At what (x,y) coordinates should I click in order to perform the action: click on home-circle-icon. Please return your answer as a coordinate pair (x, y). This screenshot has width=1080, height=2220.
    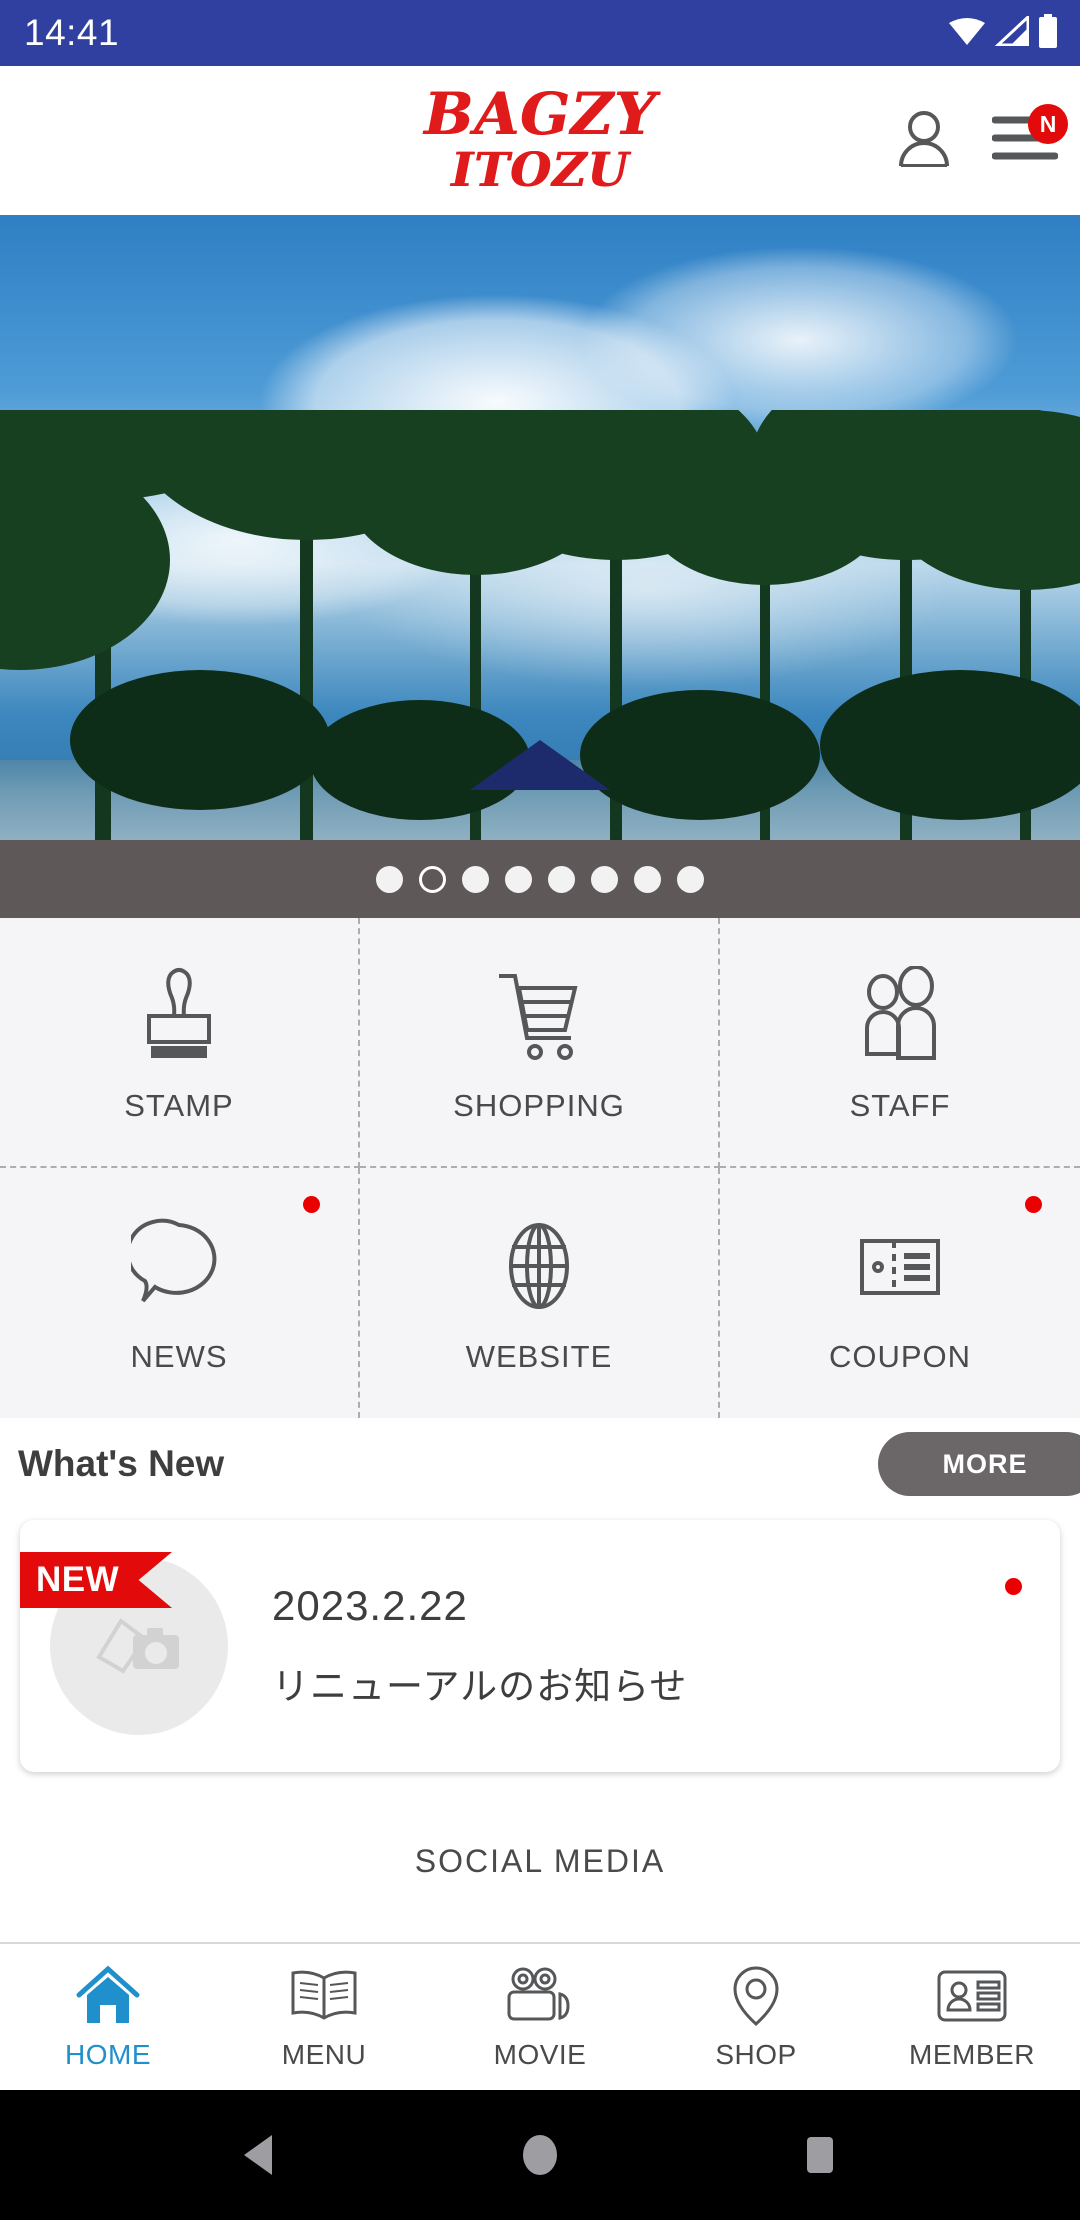
    Looking at the image, I should click on (540, 2155).